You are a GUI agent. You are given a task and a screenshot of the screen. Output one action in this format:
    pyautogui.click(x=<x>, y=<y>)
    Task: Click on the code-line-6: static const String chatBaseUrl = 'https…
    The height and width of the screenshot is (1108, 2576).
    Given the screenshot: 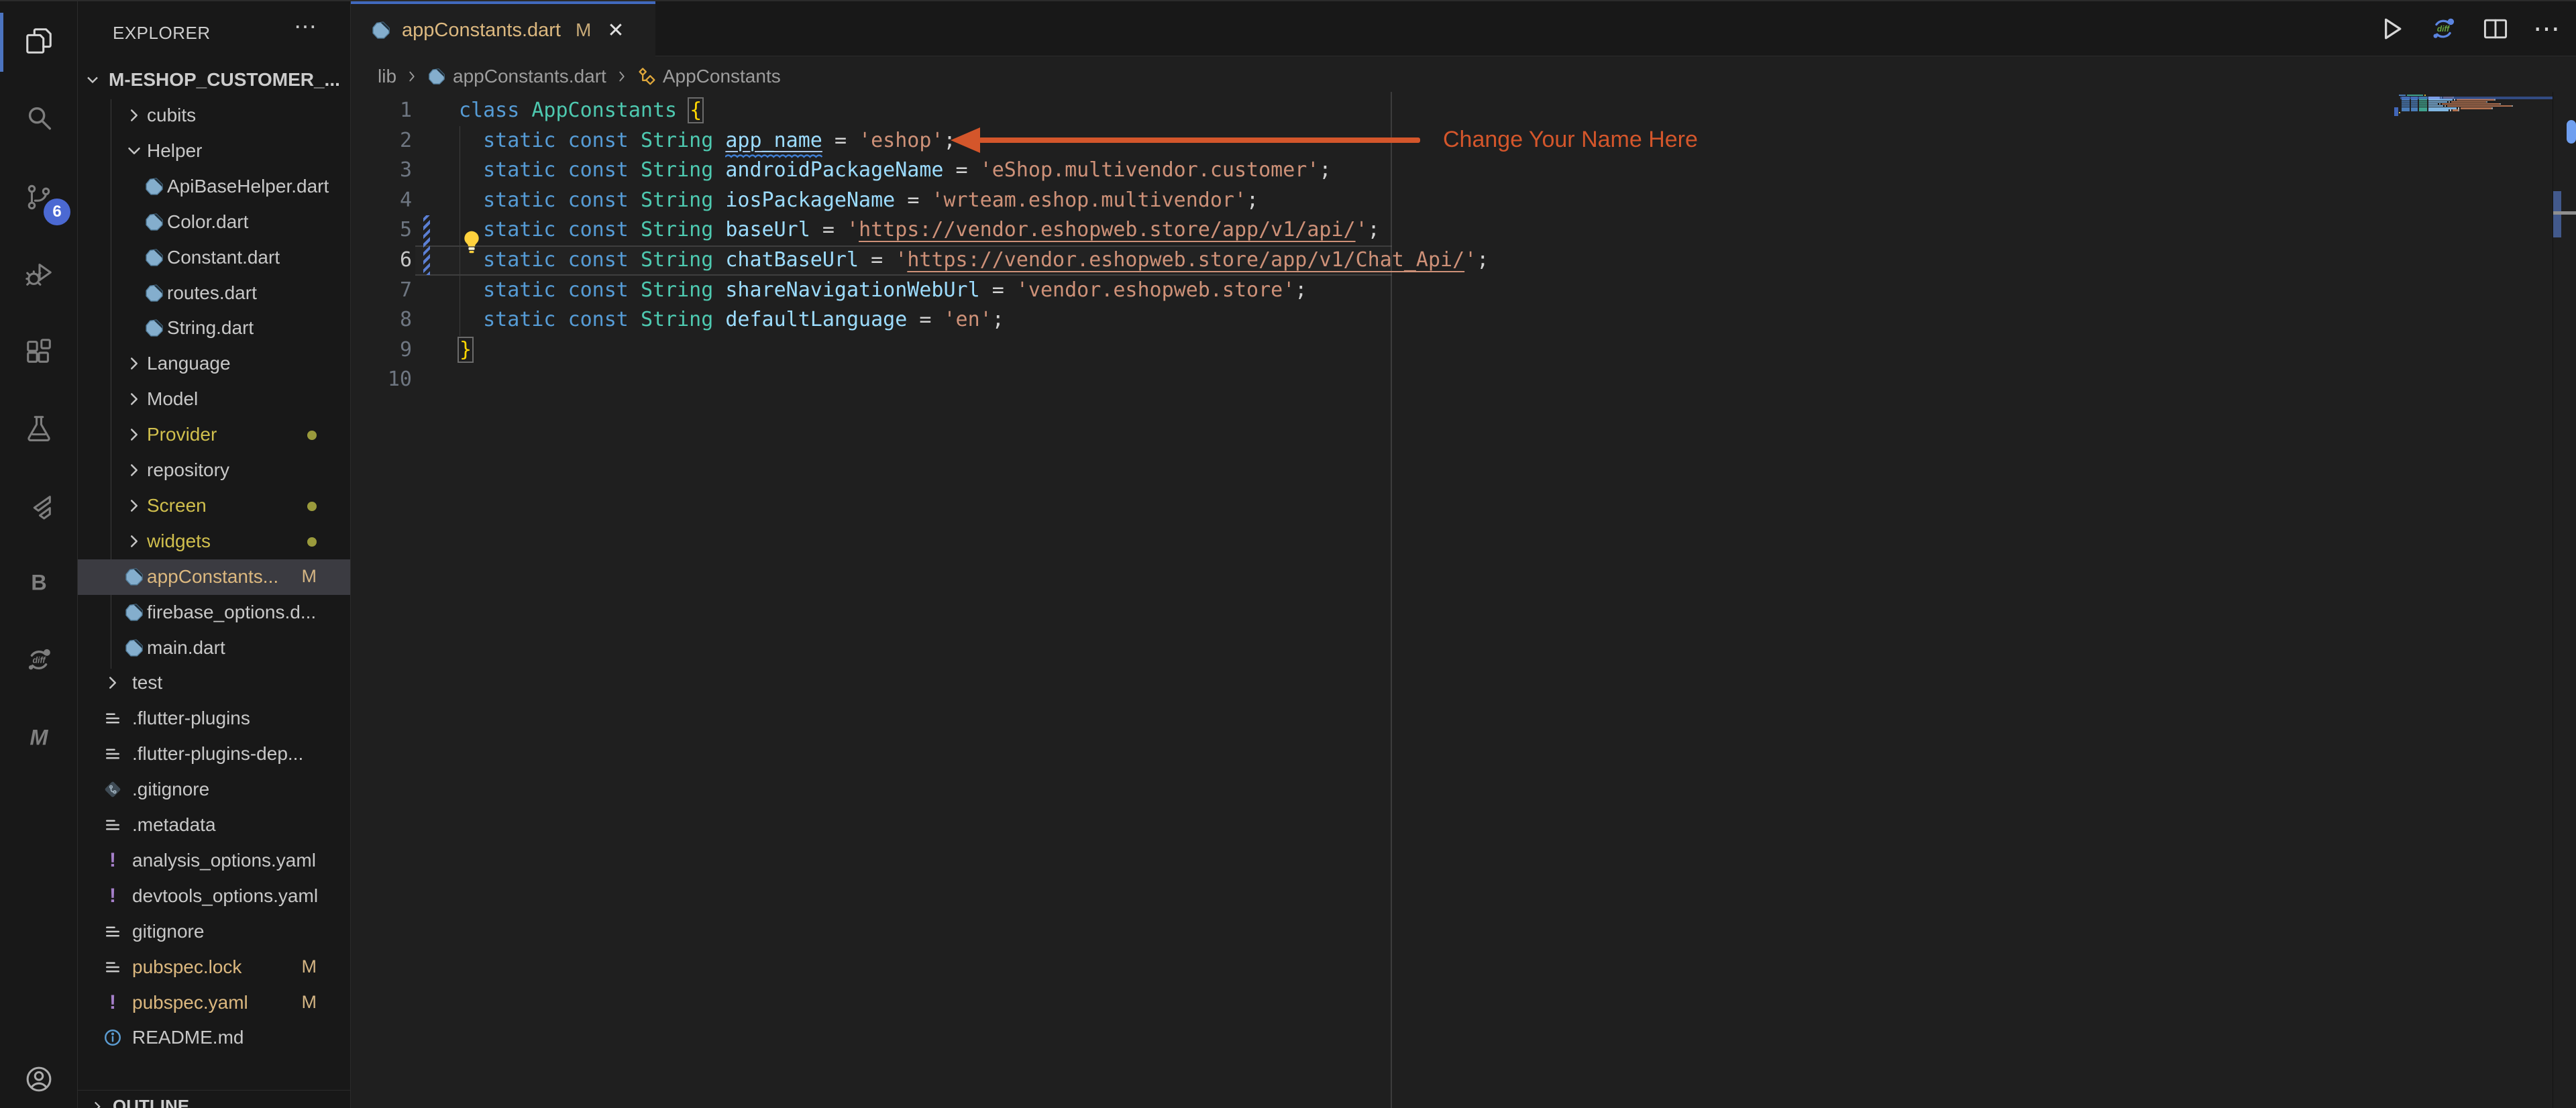 What is the action you would take?
    pyautogui.click(x=974, y=260)
    